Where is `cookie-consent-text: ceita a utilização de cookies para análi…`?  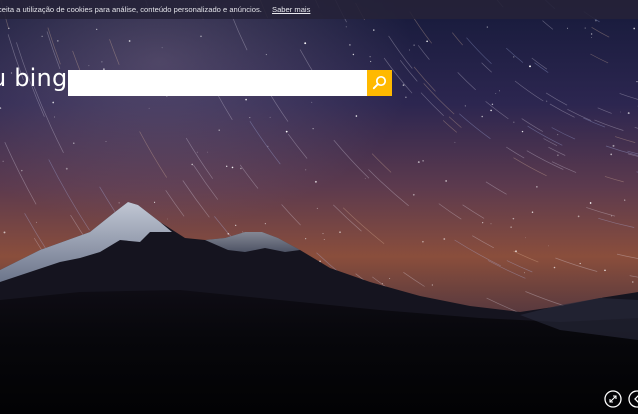 cookie-consent-text: ceita a utilização de cookies para análi… is located at coordinates (131, 9).